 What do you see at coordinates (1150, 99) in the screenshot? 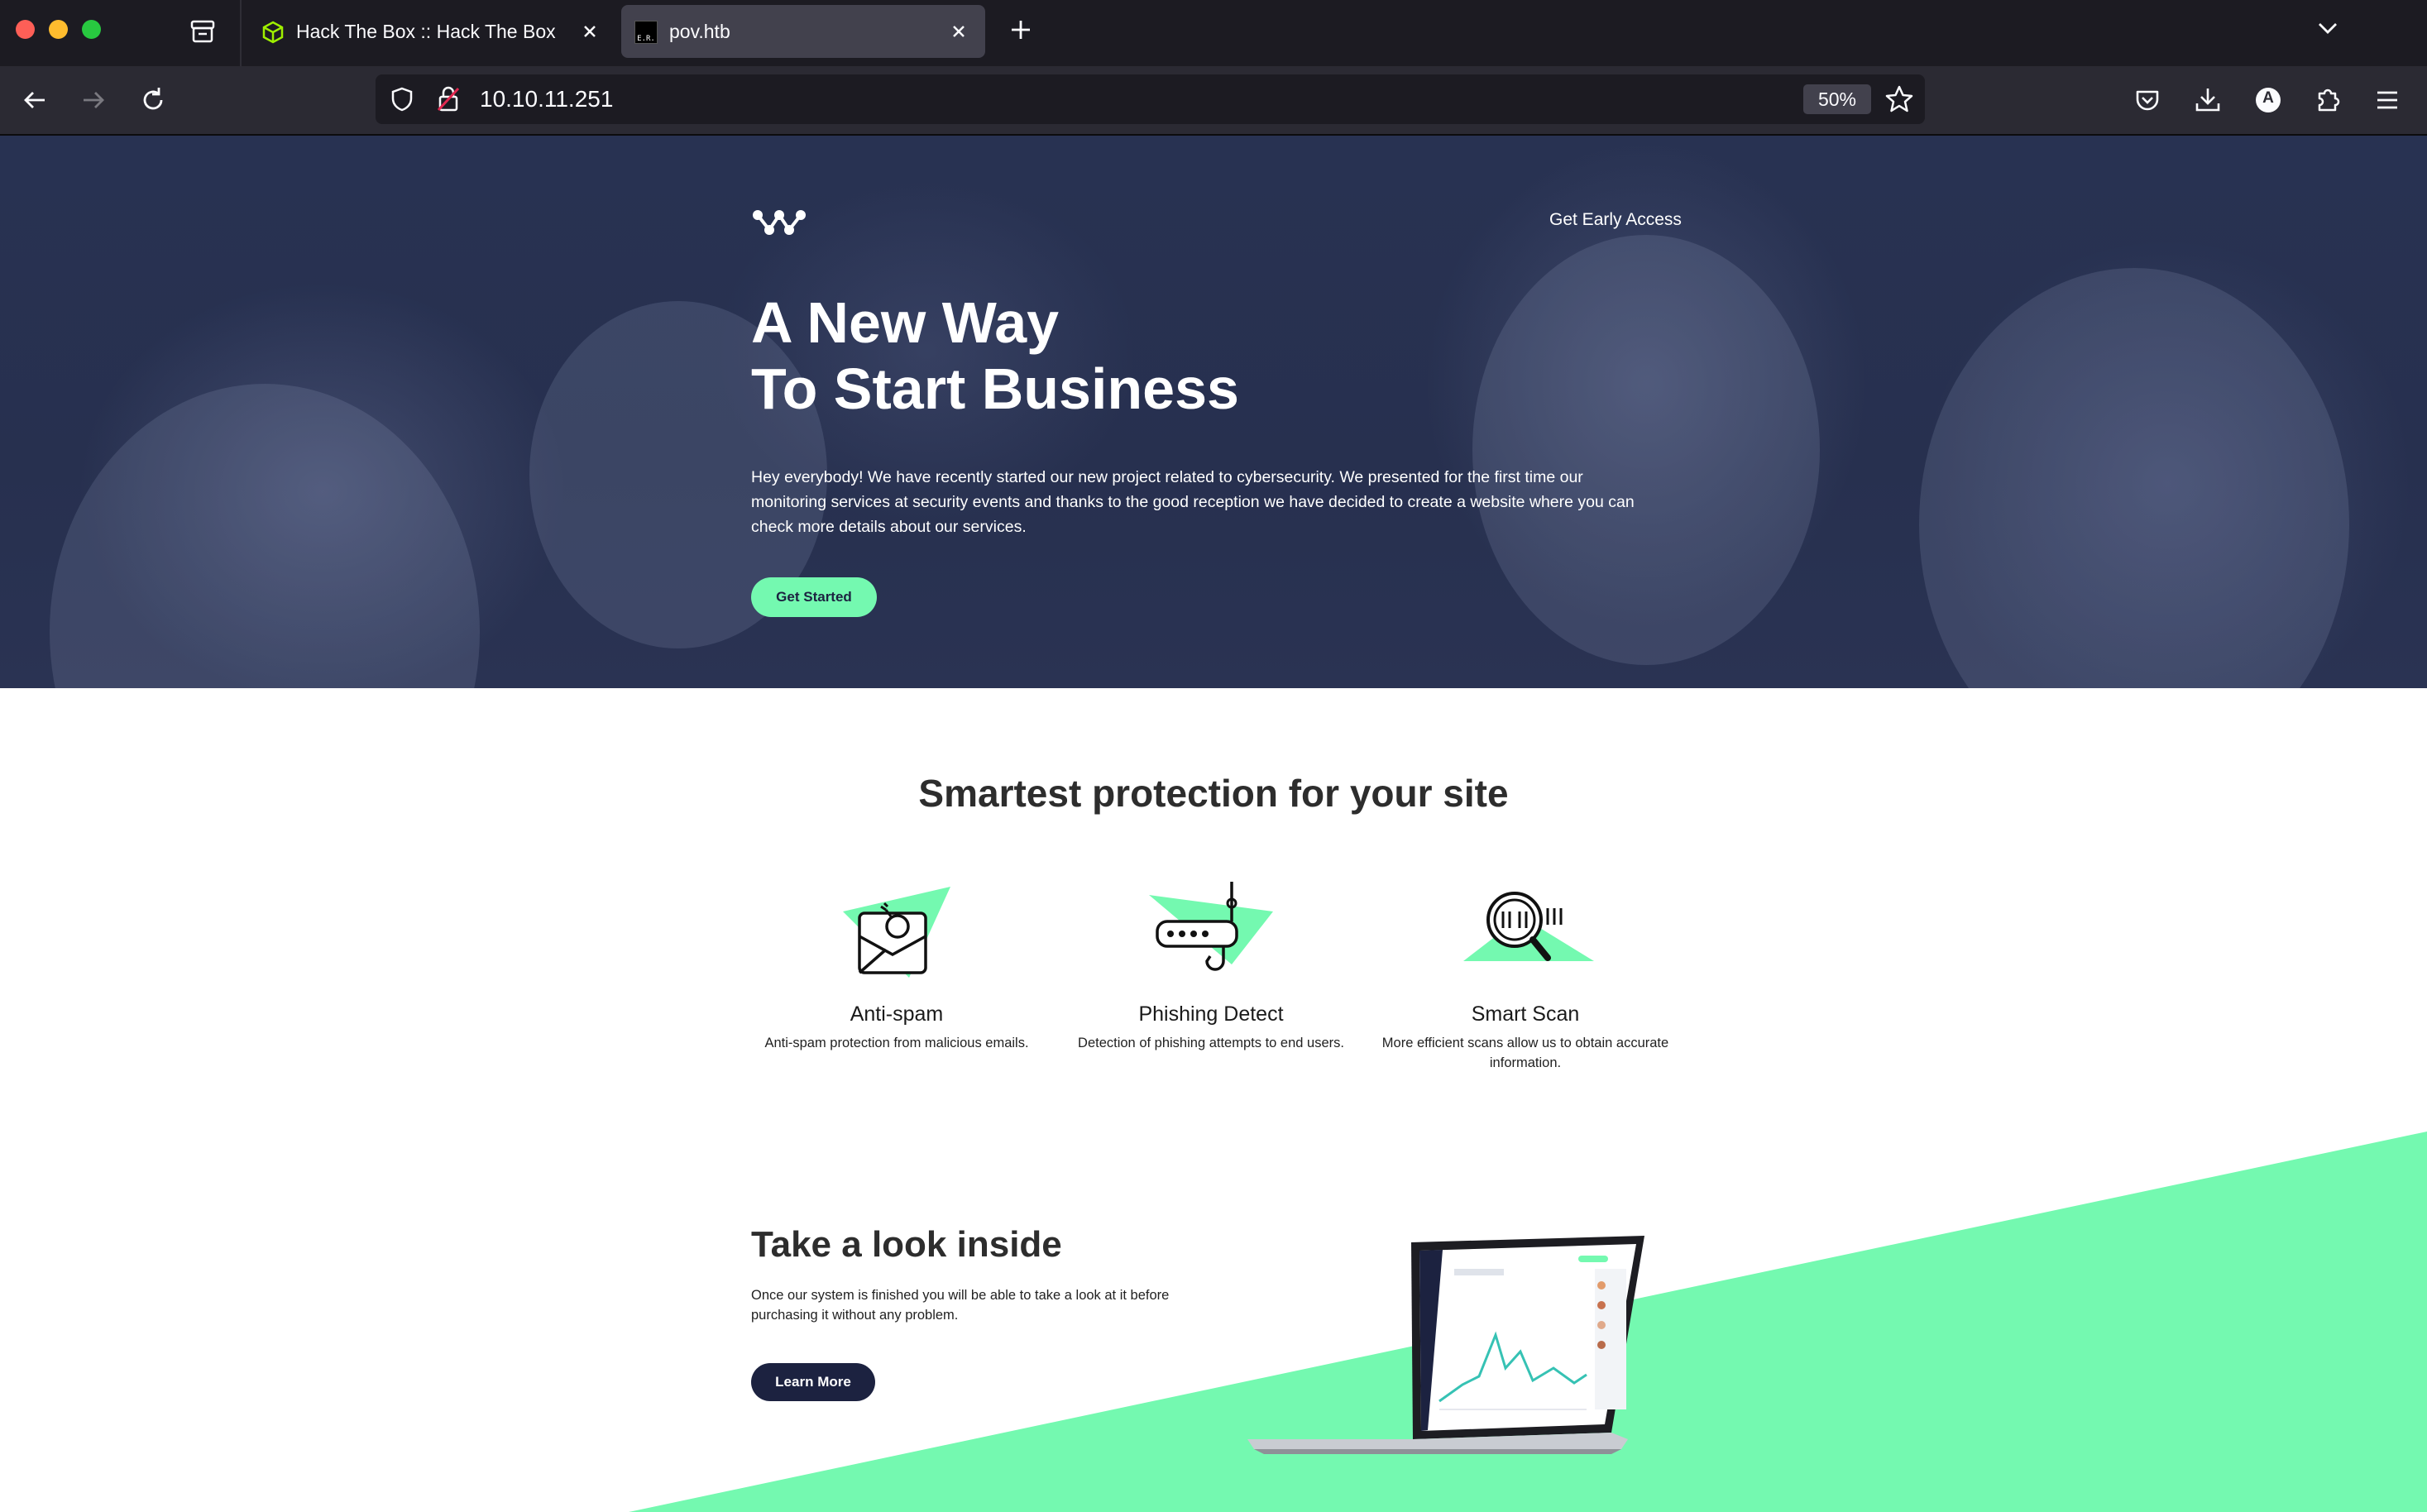
I see `address-bar: 10.10.11.251 50%` at bounding box center [1150, 99].